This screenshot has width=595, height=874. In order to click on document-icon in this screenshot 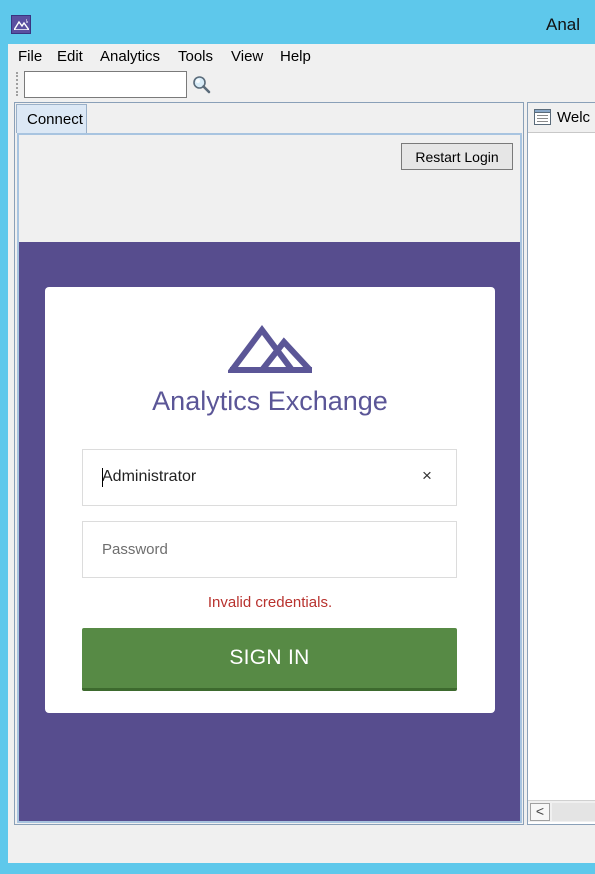, I will do `click(542, 117)`.